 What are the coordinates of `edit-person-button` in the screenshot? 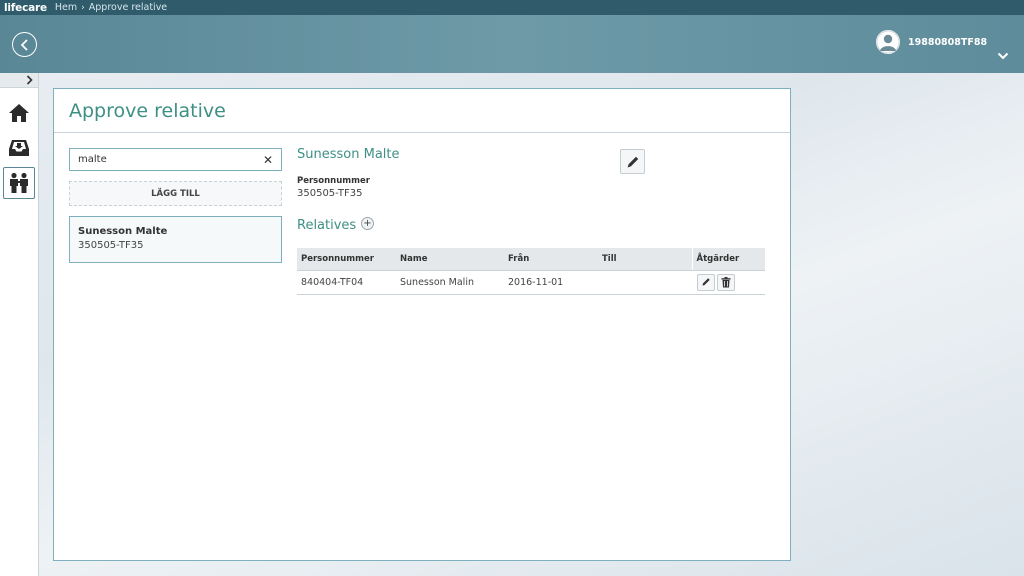 It's located at (632, 161).